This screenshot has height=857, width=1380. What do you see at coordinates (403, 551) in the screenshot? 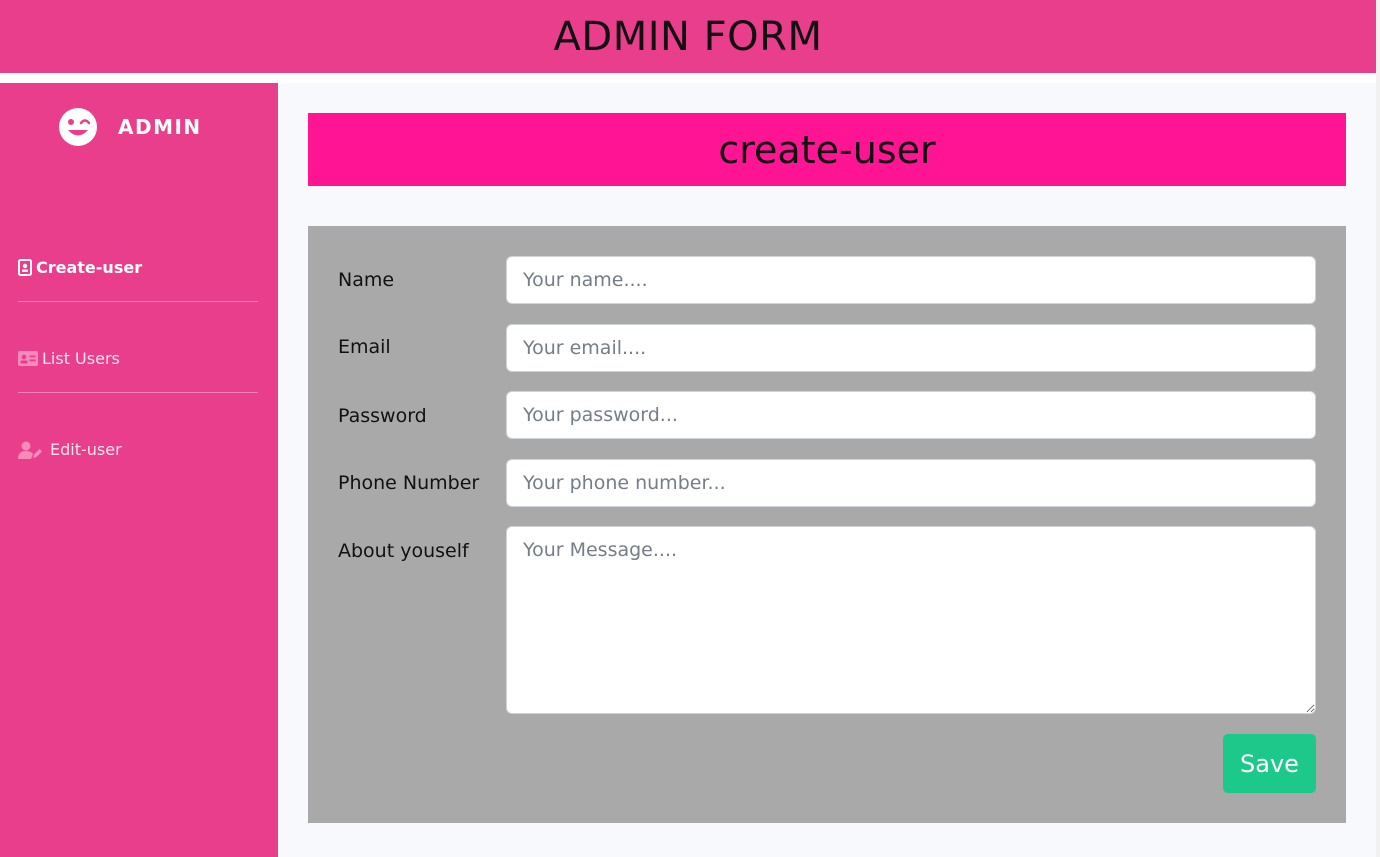
I see `about-label: About youself` at bounding box center [403, 551].